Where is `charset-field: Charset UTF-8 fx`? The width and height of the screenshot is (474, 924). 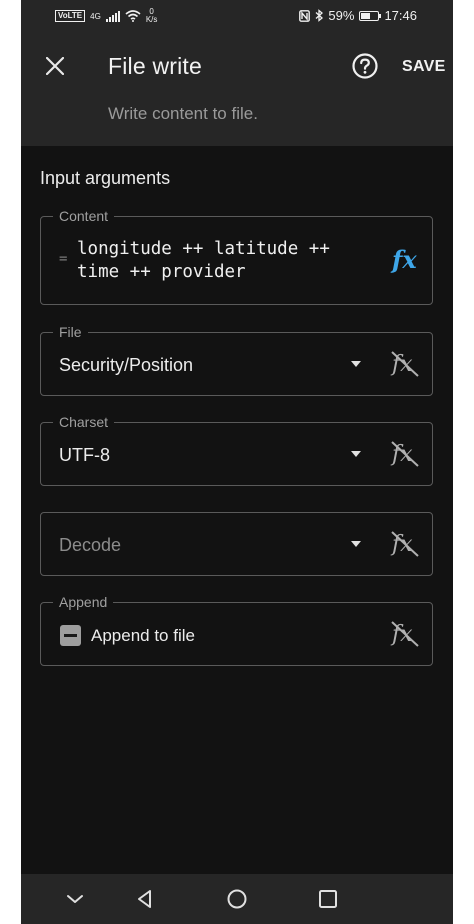
charset-field: Charset UTF-8 fx is located at coordinates (236, 450).